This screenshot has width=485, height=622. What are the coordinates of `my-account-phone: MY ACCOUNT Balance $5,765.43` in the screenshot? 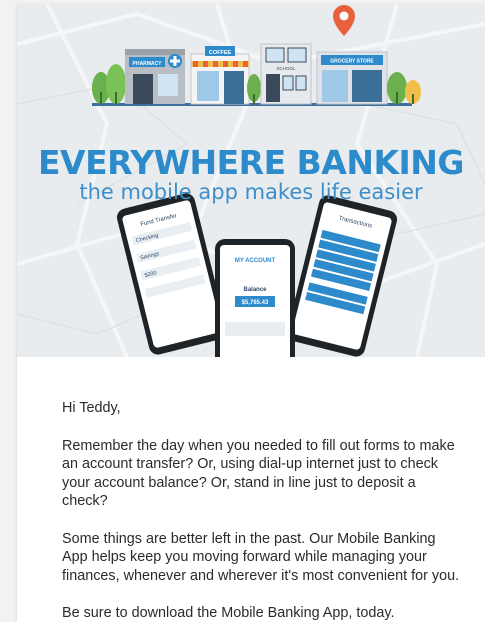 It's located at (255, 298).